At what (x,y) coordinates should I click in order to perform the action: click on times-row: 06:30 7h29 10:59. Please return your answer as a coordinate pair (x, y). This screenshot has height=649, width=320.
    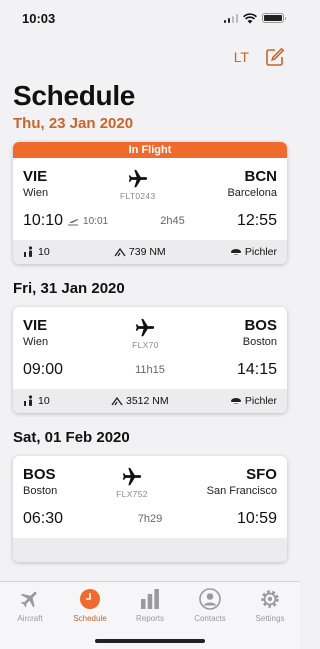
    Looking at the image, I should click on (150, 519).